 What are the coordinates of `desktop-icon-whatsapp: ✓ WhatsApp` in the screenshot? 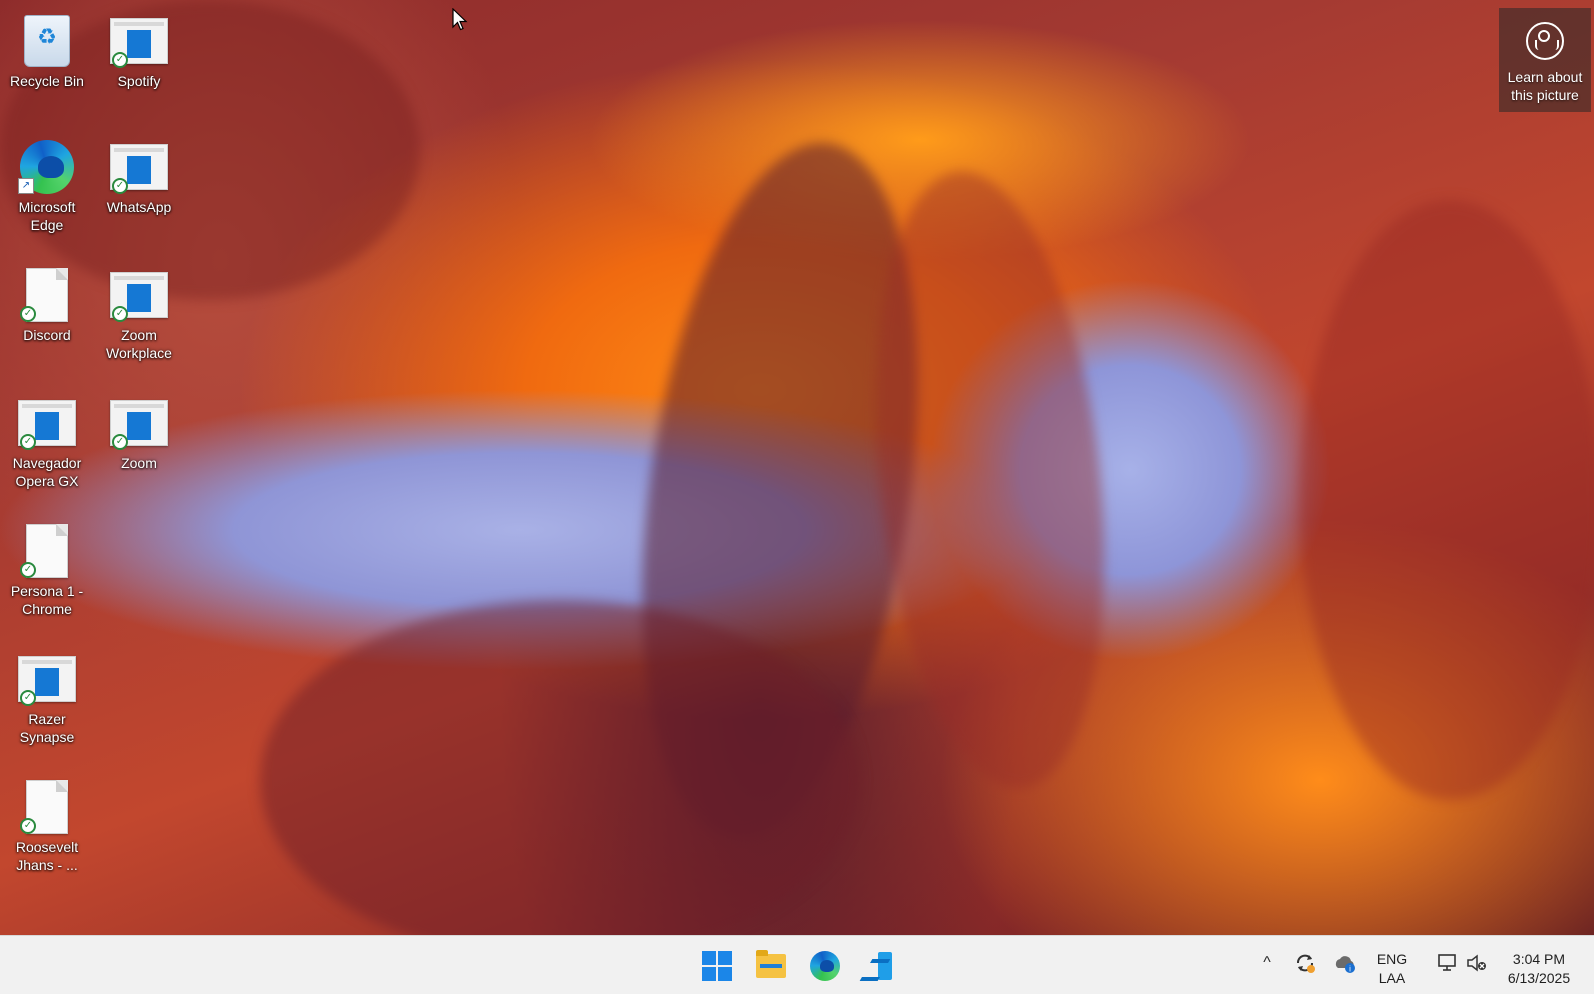 It's located at (139, 177).